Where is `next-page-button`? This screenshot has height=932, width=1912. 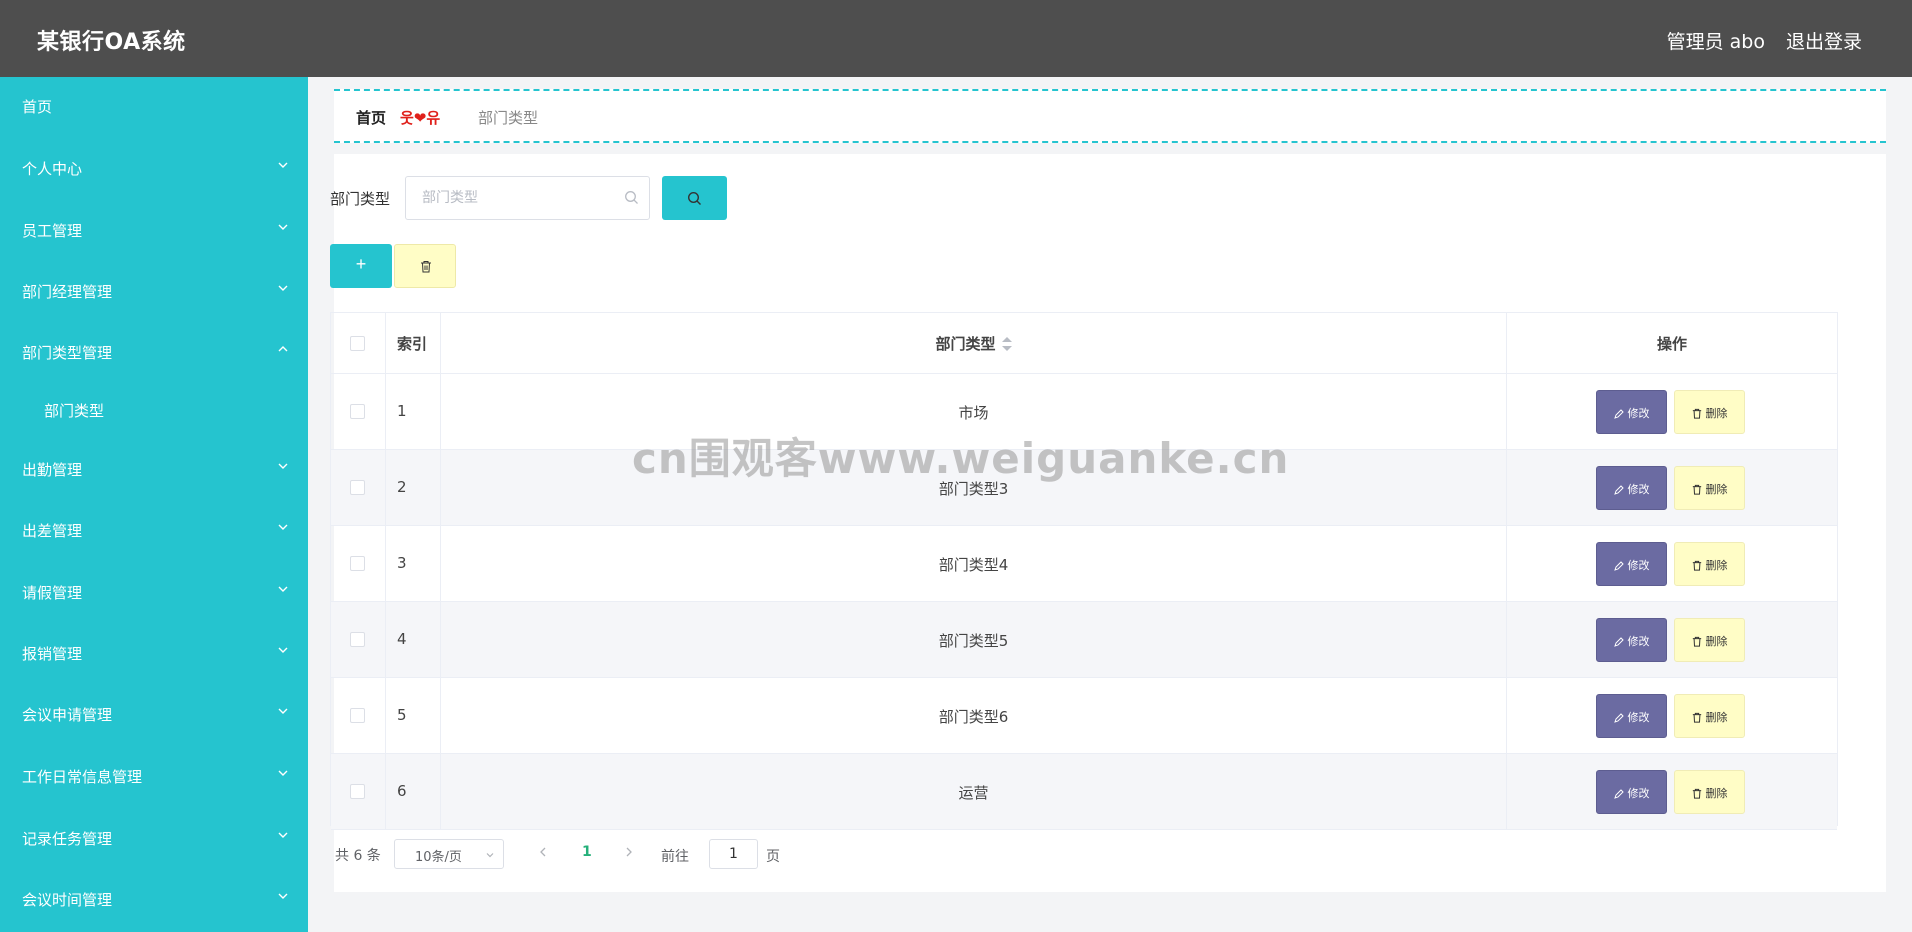 next-page-button is located at coordinates (629, 854).